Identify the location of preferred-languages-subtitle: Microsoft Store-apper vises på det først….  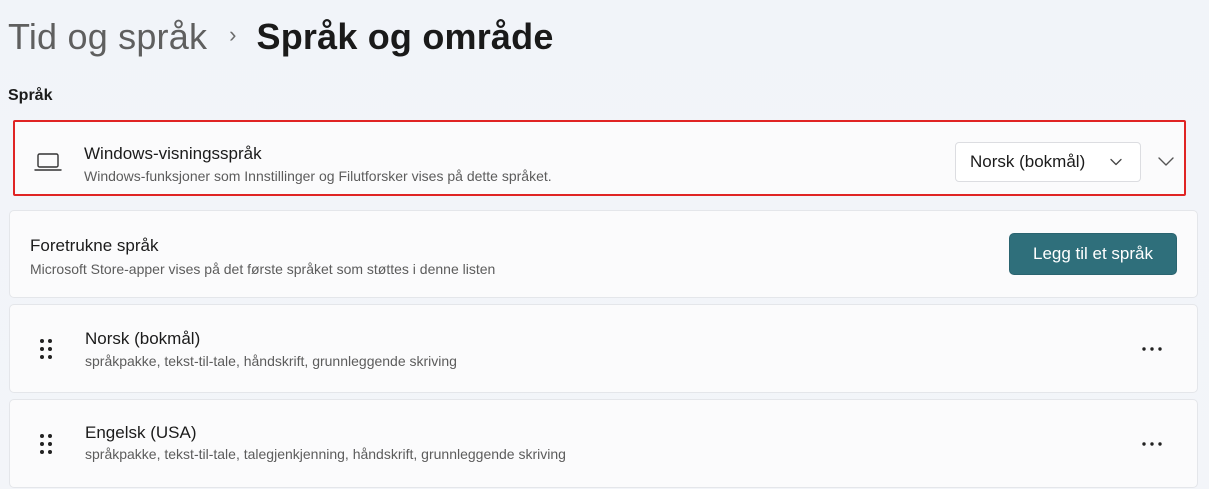
(263, 269).